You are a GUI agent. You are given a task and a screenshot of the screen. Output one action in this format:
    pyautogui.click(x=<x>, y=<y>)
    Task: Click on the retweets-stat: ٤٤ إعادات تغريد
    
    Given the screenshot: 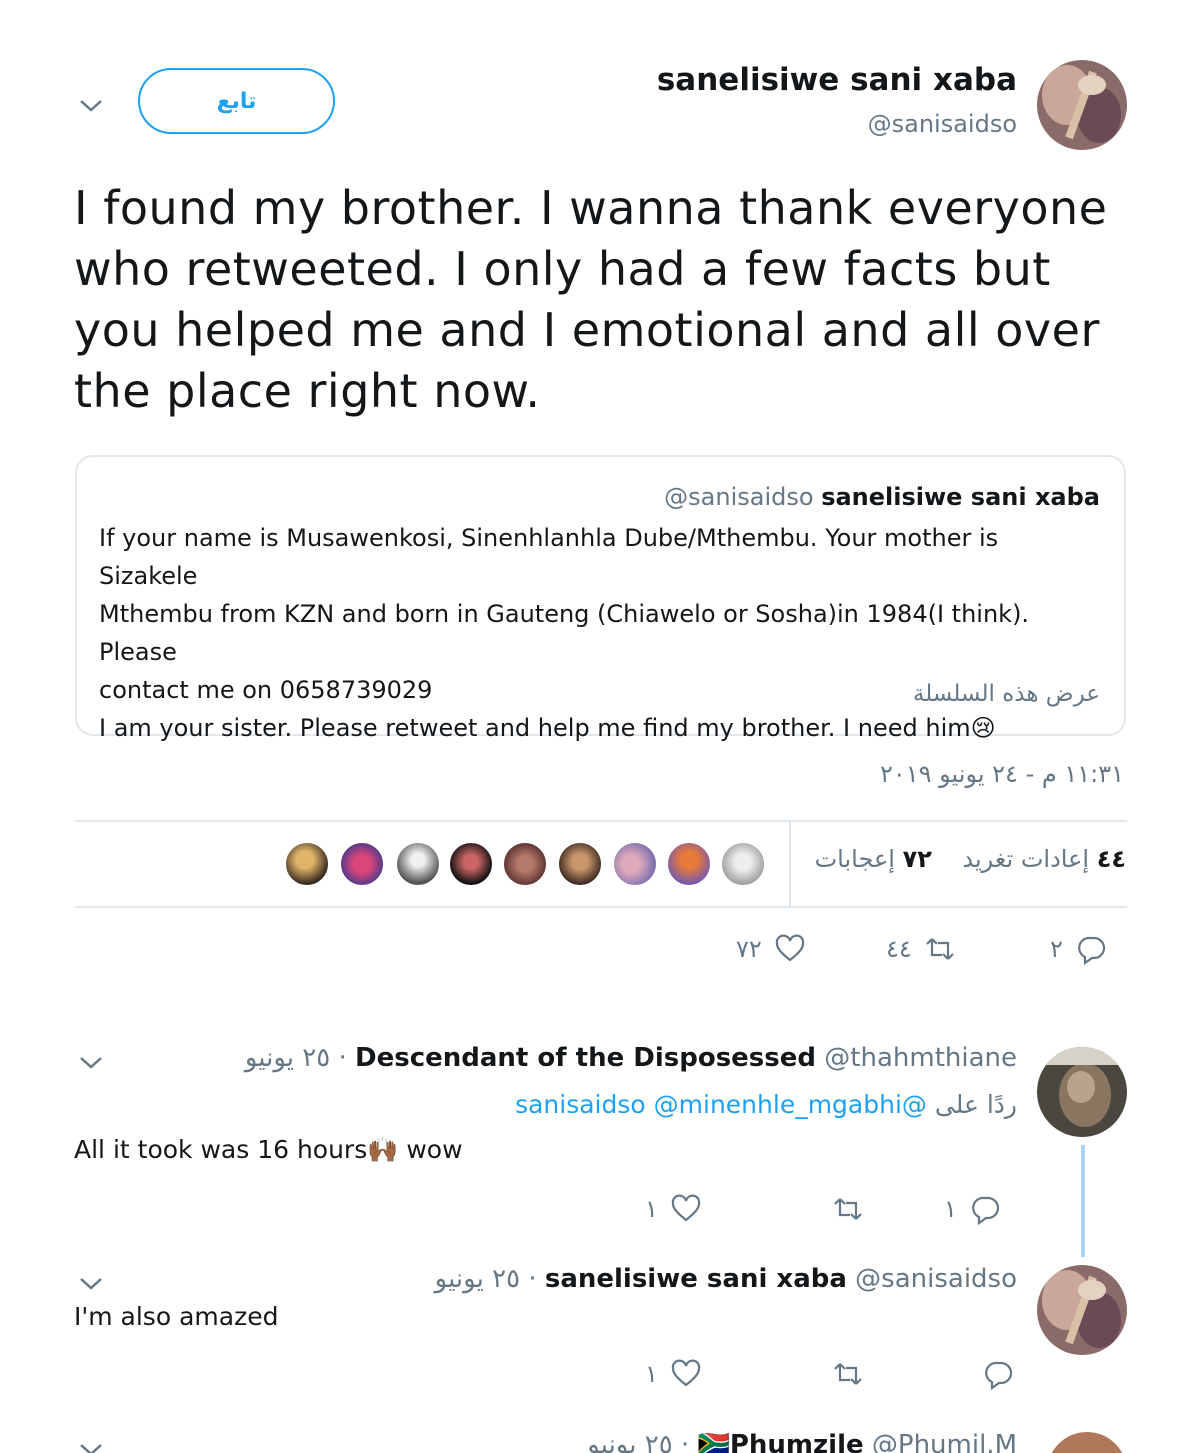 What is the action you would take?
    pyautogui.click(x=1044, y=859)
    